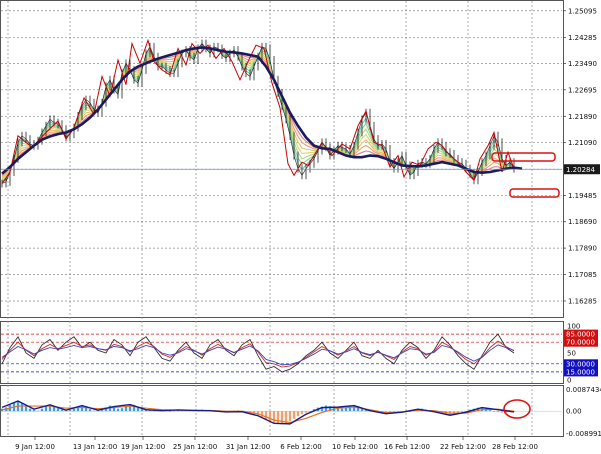 This screenshot has width=601, height=454. What do you see at coordinates (580, 372) in the screenshot?
I see `oscillator-level-label: 15.0000` at bounding box center [580, 372].